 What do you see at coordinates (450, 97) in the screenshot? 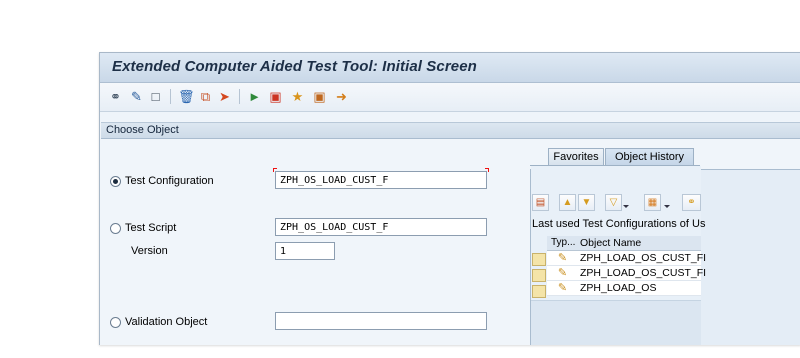
I see `application-toolbar: ⚭ ✎ □ 🗑 ⧉ ➤ ► ▣ ★ ▣ ➜` at bounding box center [450, 97].